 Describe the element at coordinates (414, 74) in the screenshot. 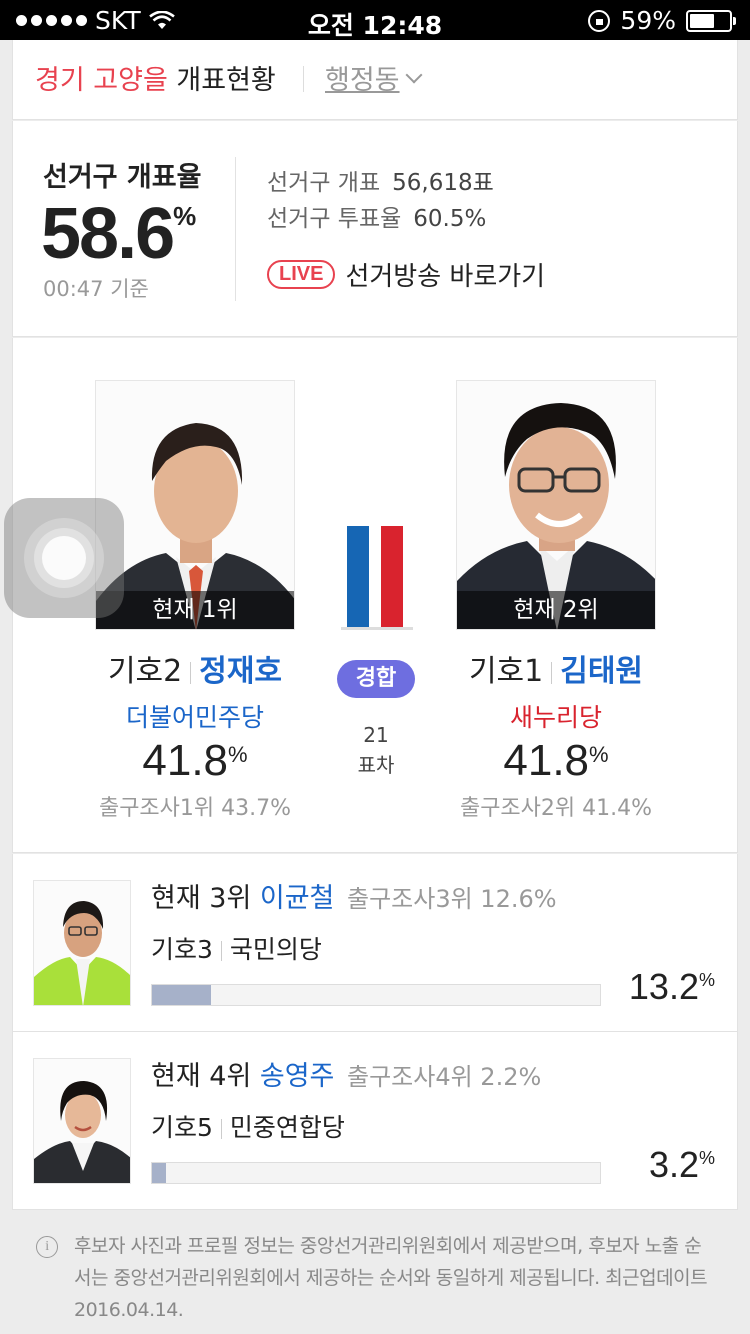

I see `chevron-down-icon` at that location.